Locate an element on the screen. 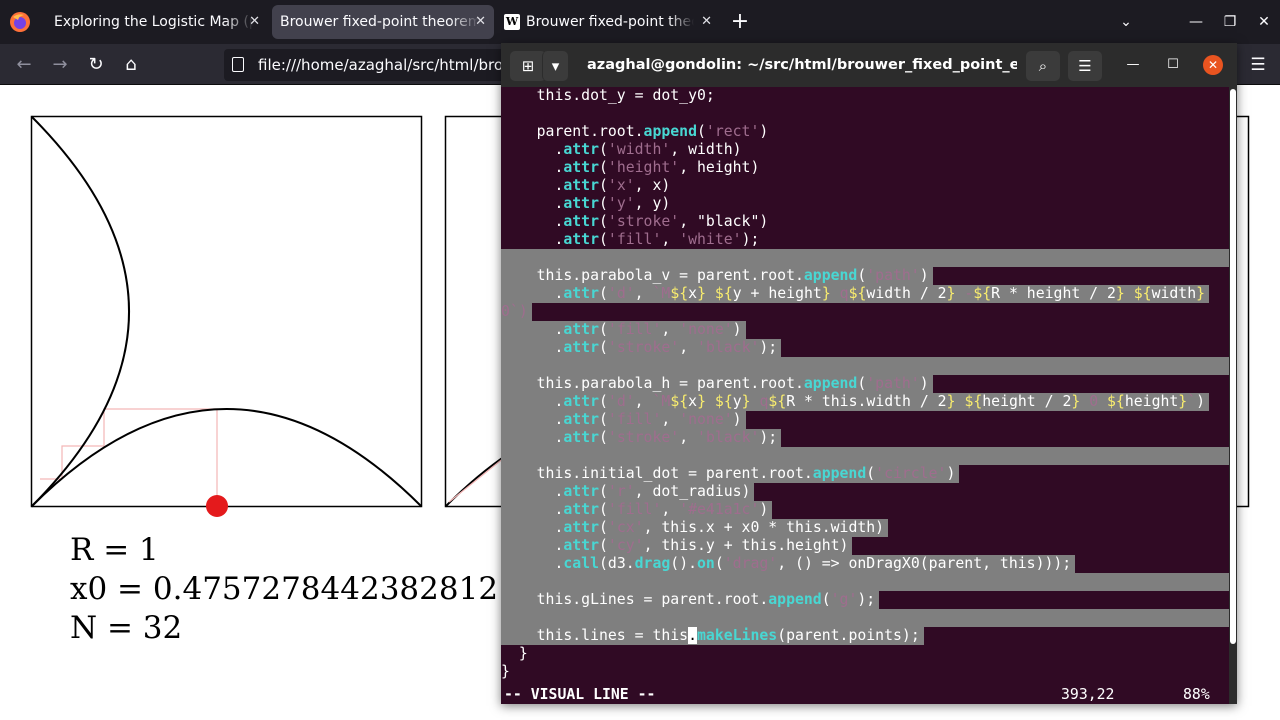  param-x0-label: x0 = 0.4757278442382812 is located at coordinates (284, 589).